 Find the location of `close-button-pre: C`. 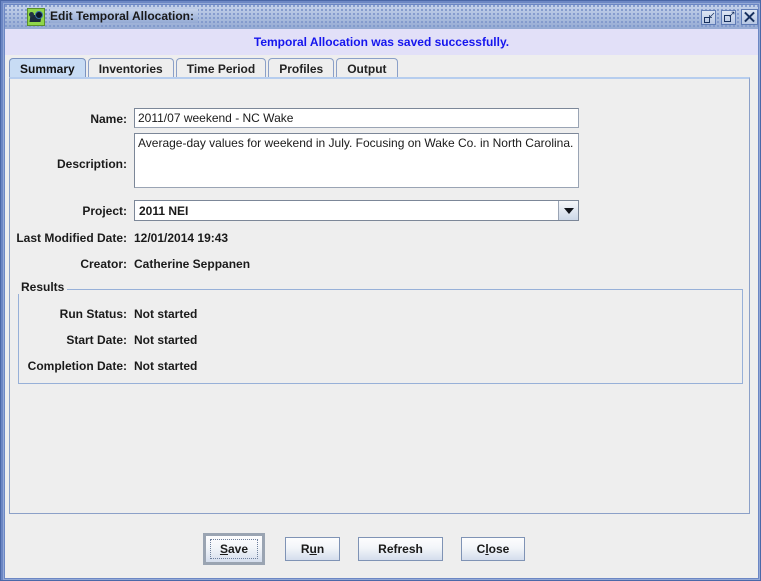

close-button-pre: C is located at coordinates (481, 549).